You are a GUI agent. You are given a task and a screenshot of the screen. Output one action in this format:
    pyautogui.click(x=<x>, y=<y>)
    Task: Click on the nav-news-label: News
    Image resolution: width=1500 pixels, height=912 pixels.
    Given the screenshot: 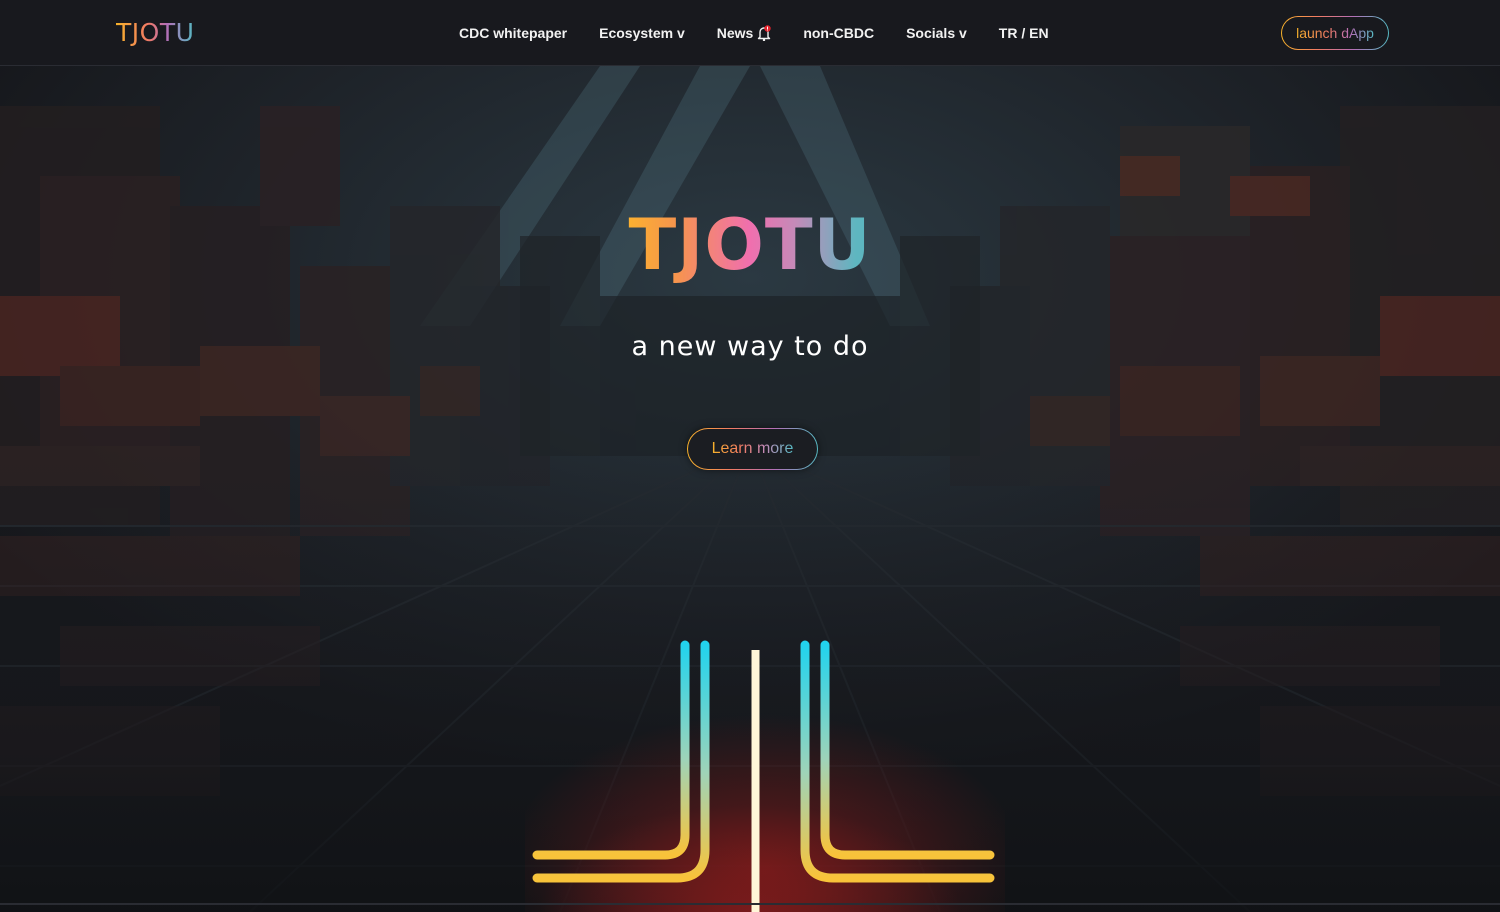 What is the action you would take?
    pyautogui.click(x=735, y=33)
    